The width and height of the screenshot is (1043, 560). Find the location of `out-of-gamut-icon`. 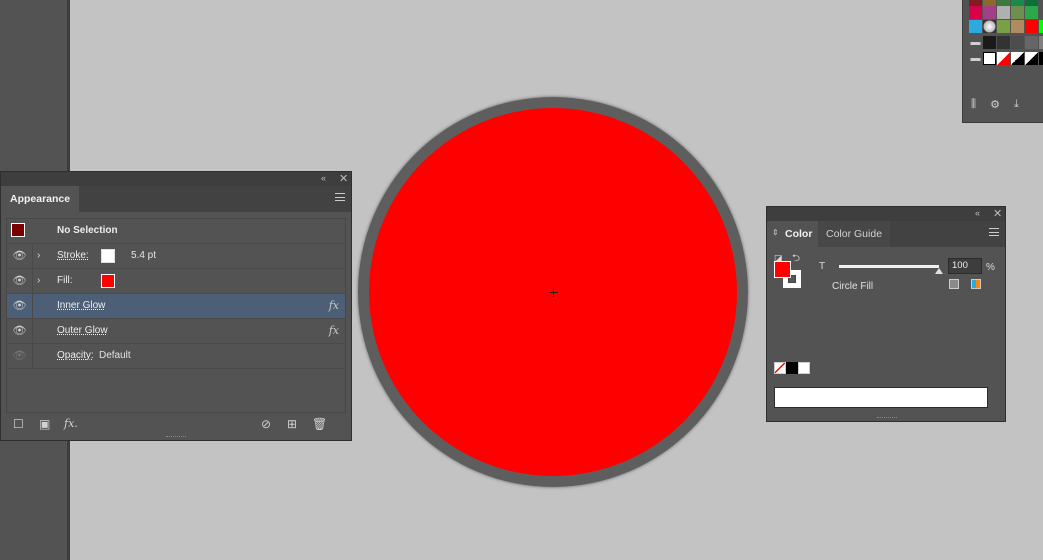

out-of-gamut-icon is located at coordinates (954, 284).